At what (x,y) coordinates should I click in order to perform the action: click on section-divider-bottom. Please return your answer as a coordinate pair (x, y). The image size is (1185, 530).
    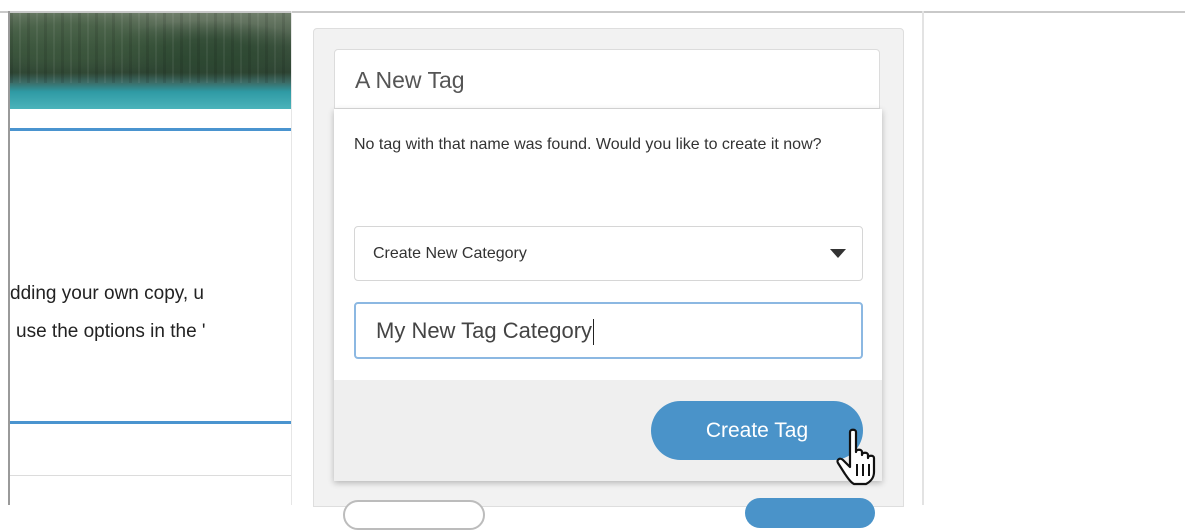
    Looking at the image, I should click on (150, 422).